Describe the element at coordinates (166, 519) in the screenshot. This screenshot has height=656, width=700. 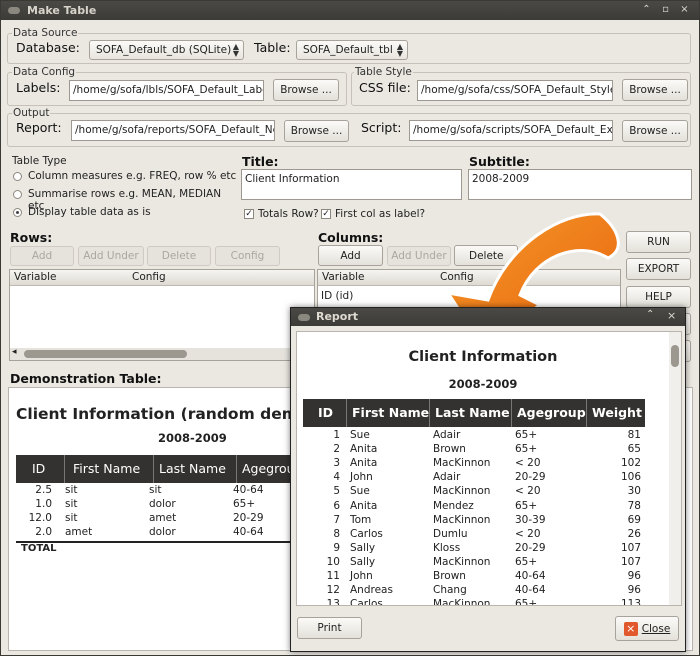
I see `demo-table-row: 12.0 sit amet 20-29` at that location.